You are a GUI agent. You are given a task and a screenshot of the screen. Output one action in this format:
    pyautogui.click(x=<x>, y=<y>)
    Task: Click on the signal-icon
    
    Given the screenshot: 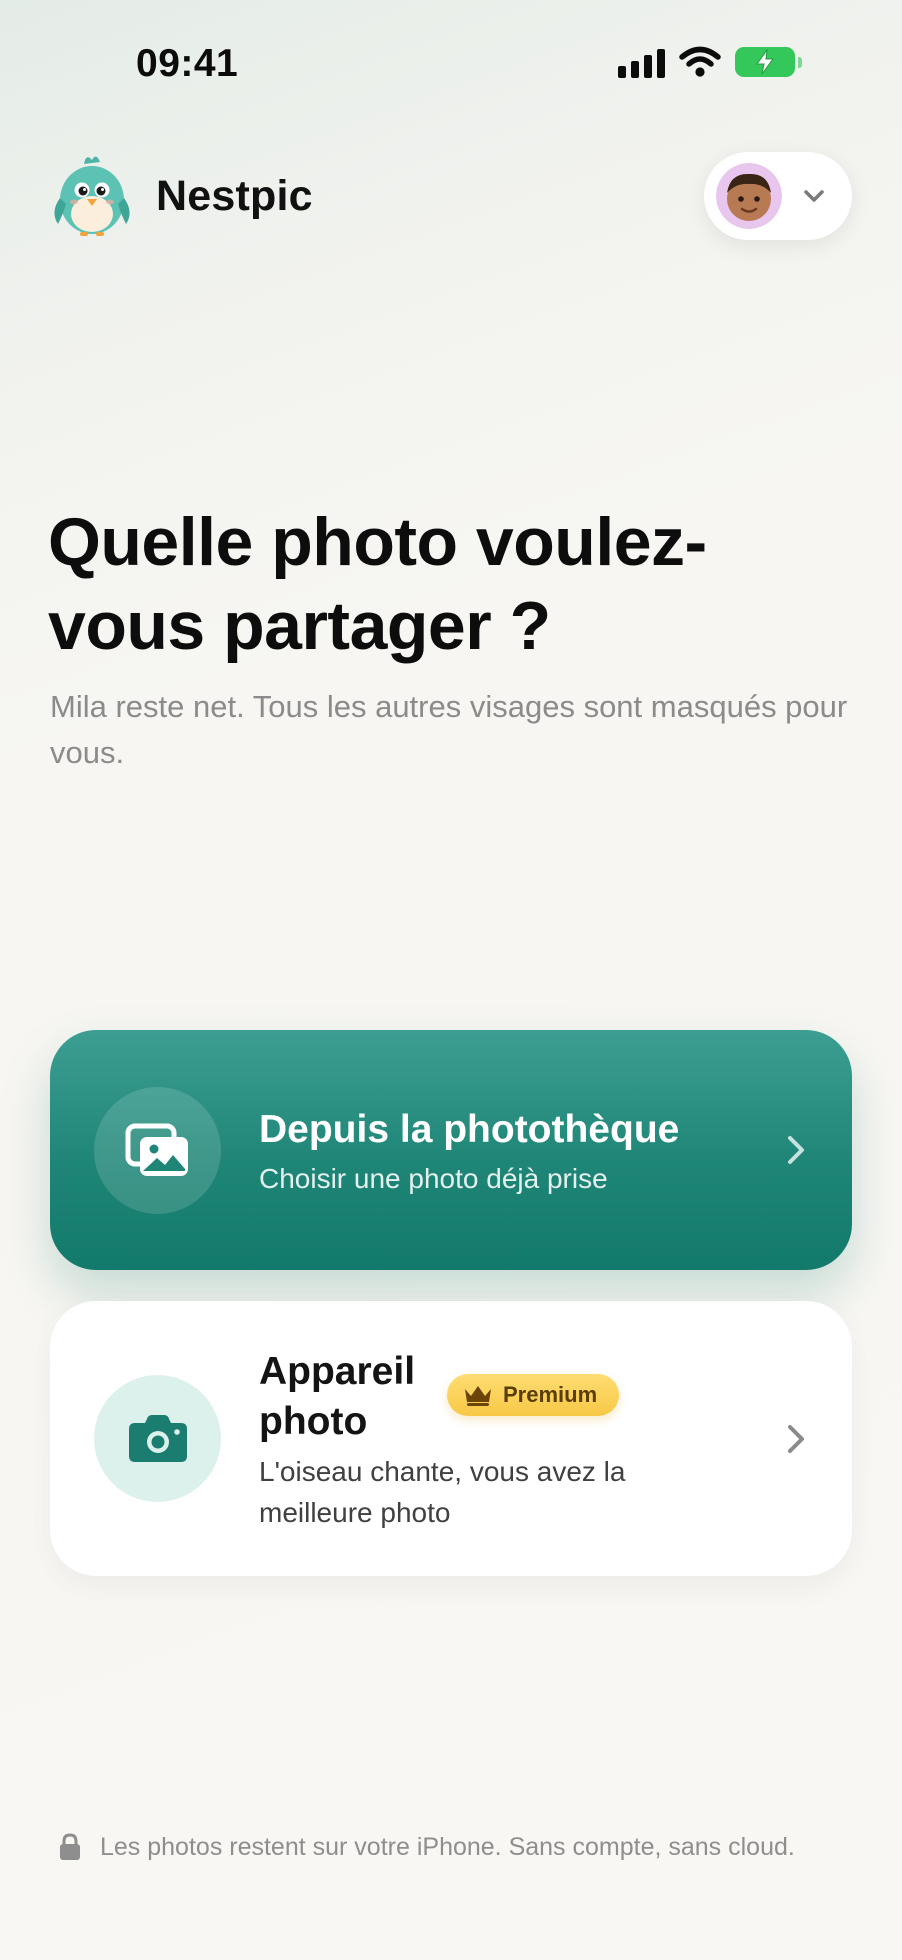 What is the action you would take?
    pyautogui.click(x=641, y=62)
    